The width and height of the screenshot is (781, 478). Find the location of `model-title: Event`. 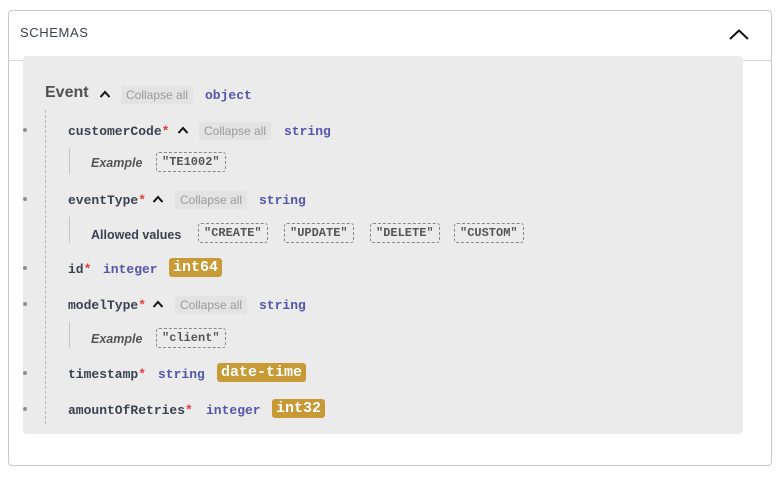

model-title: Event is located at coordinates (67, 93).